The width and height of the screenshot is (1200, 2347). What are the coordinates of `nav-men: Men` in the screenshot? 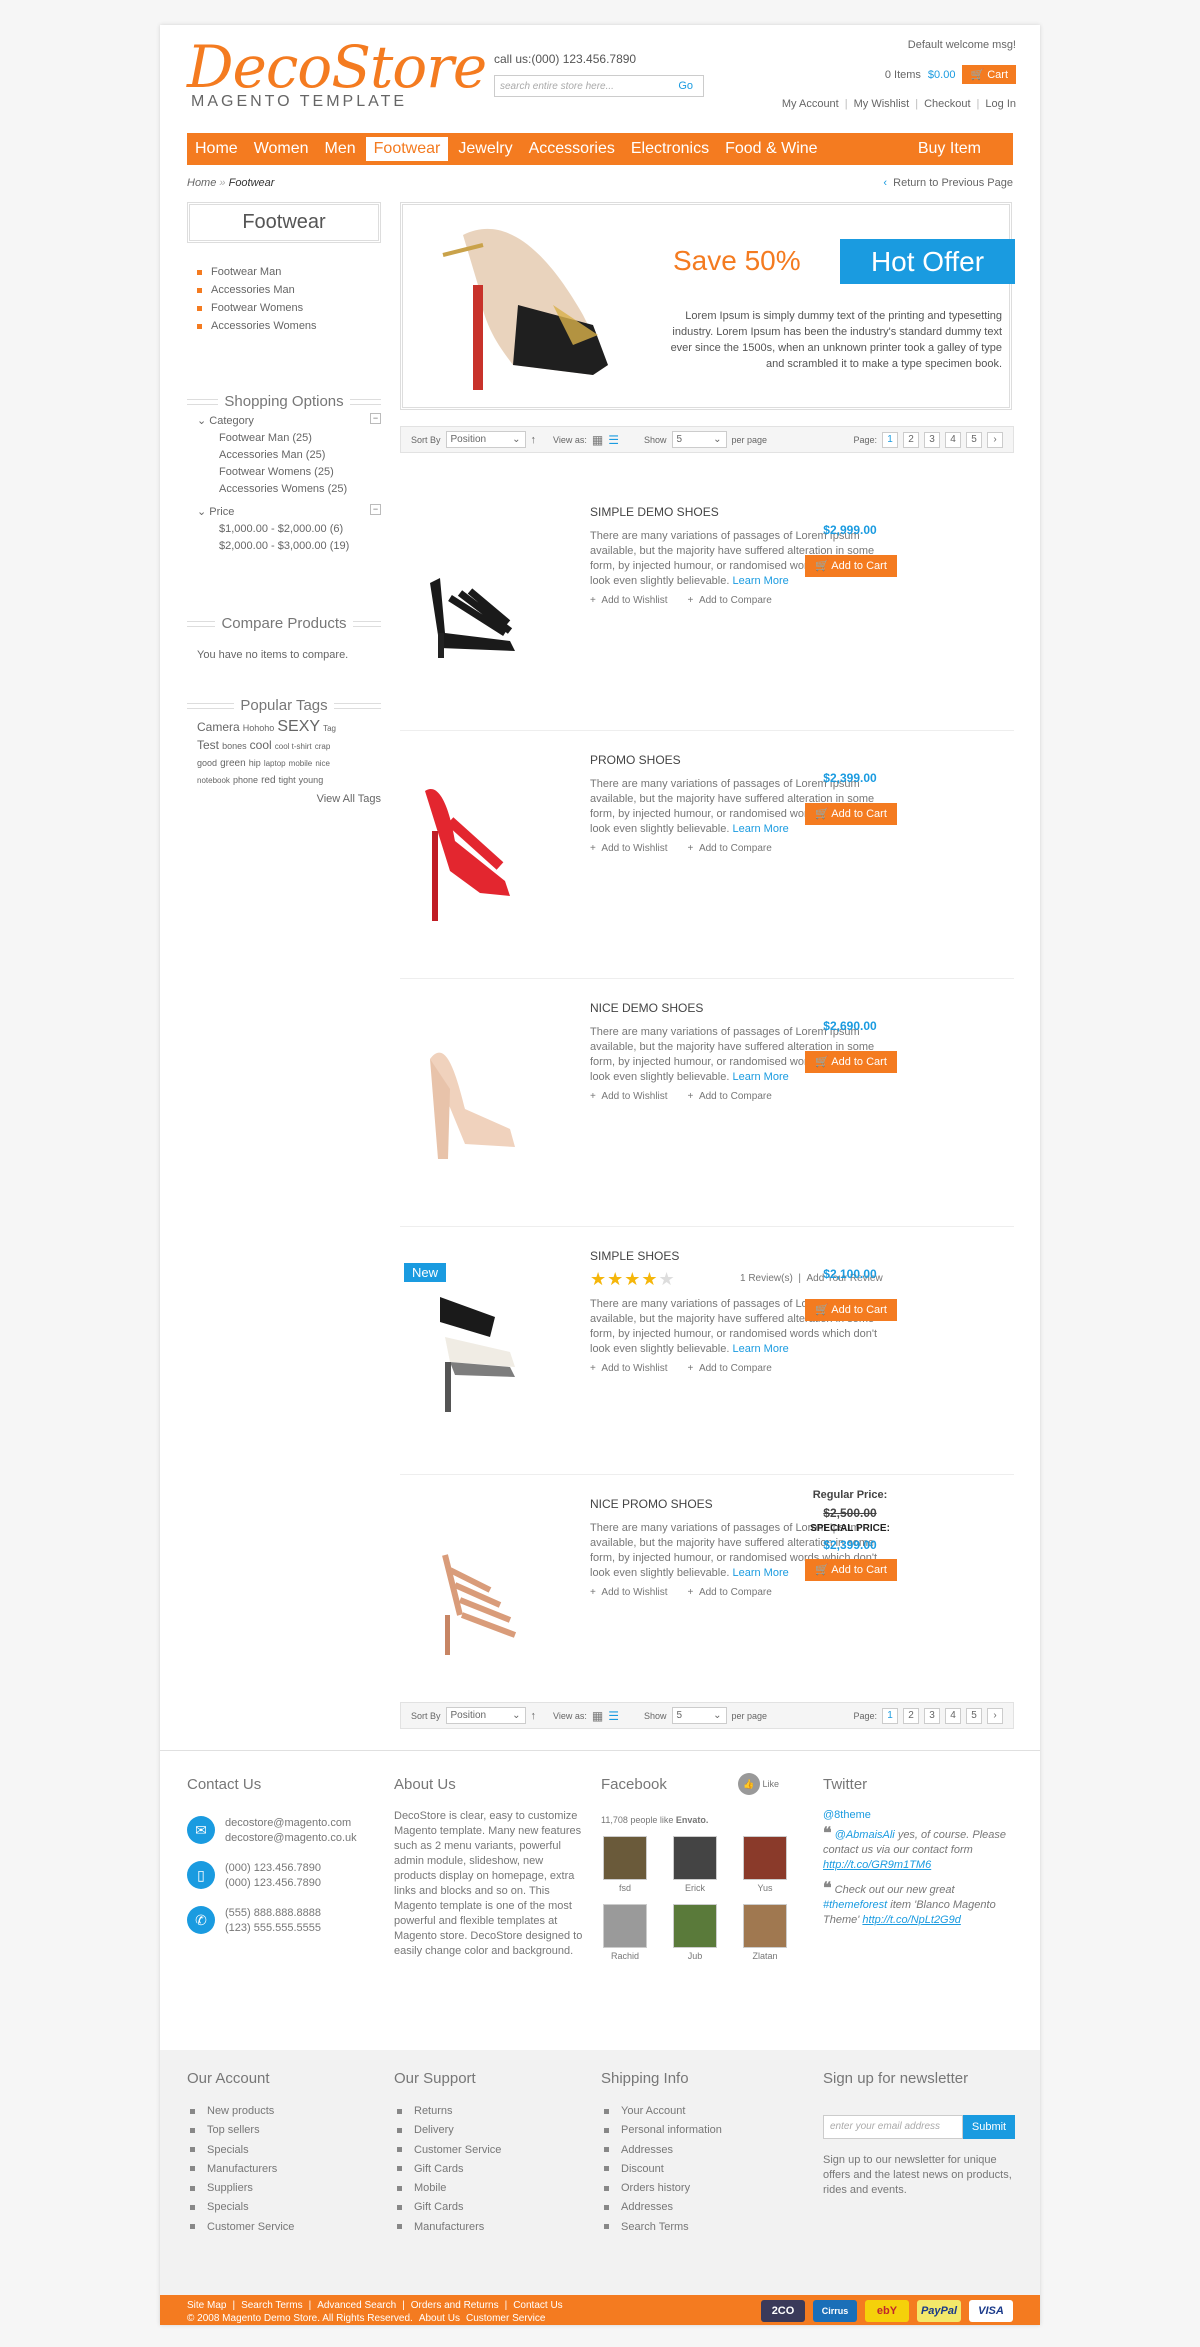 It's located at (340, 149).